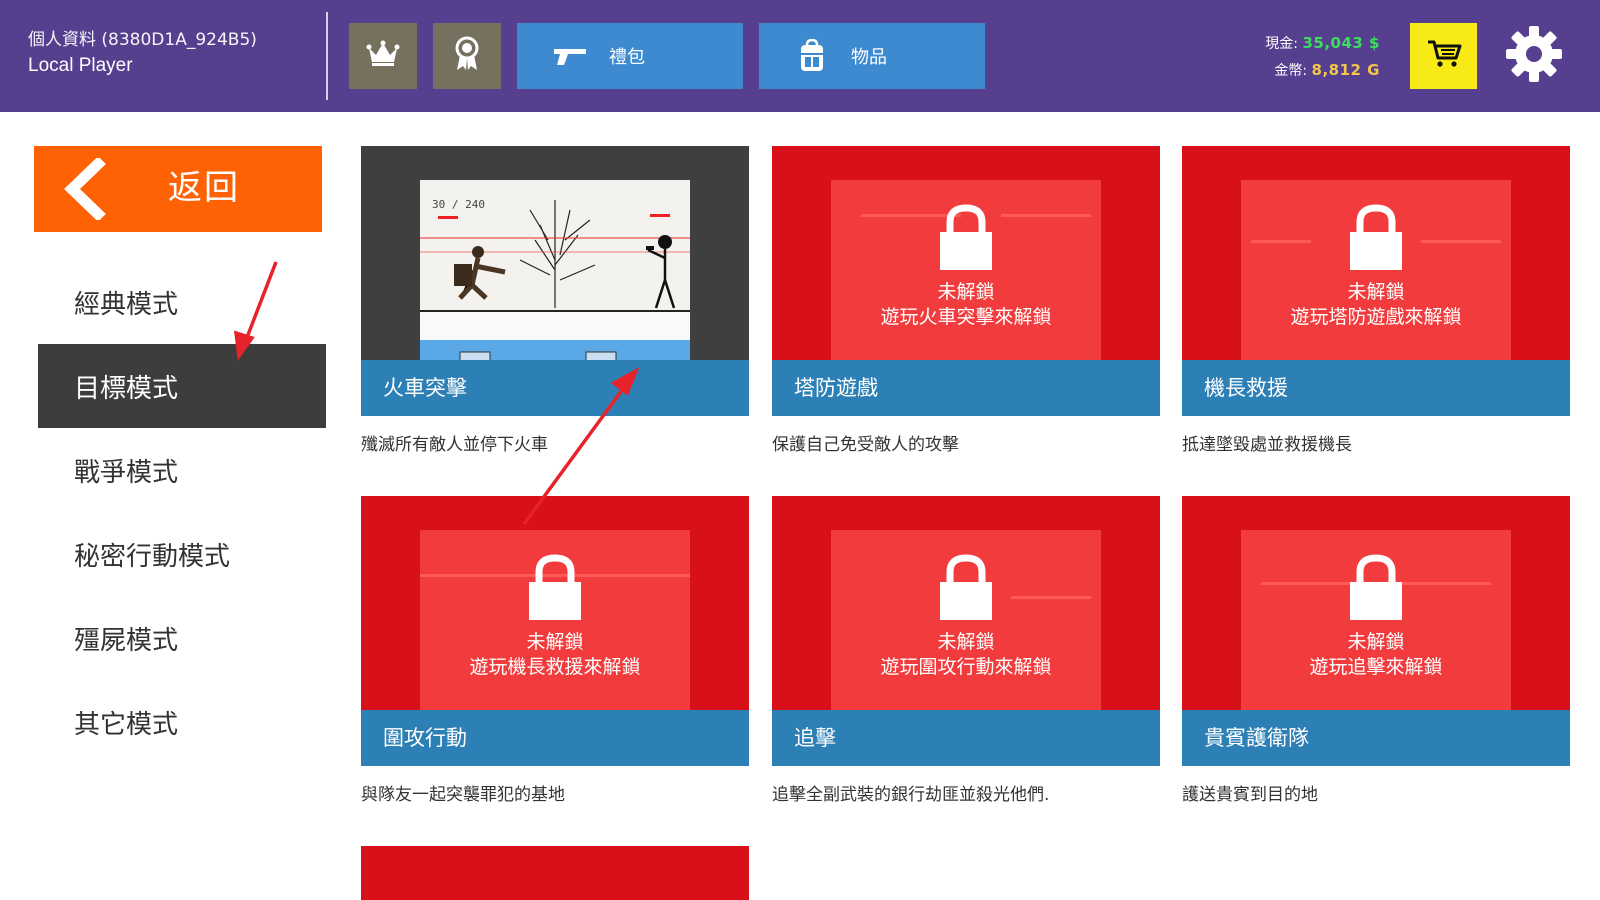  Describe the element at coordinates (1376, 388) in the screenshot. I see `mission-title: 機長救援` at that location.